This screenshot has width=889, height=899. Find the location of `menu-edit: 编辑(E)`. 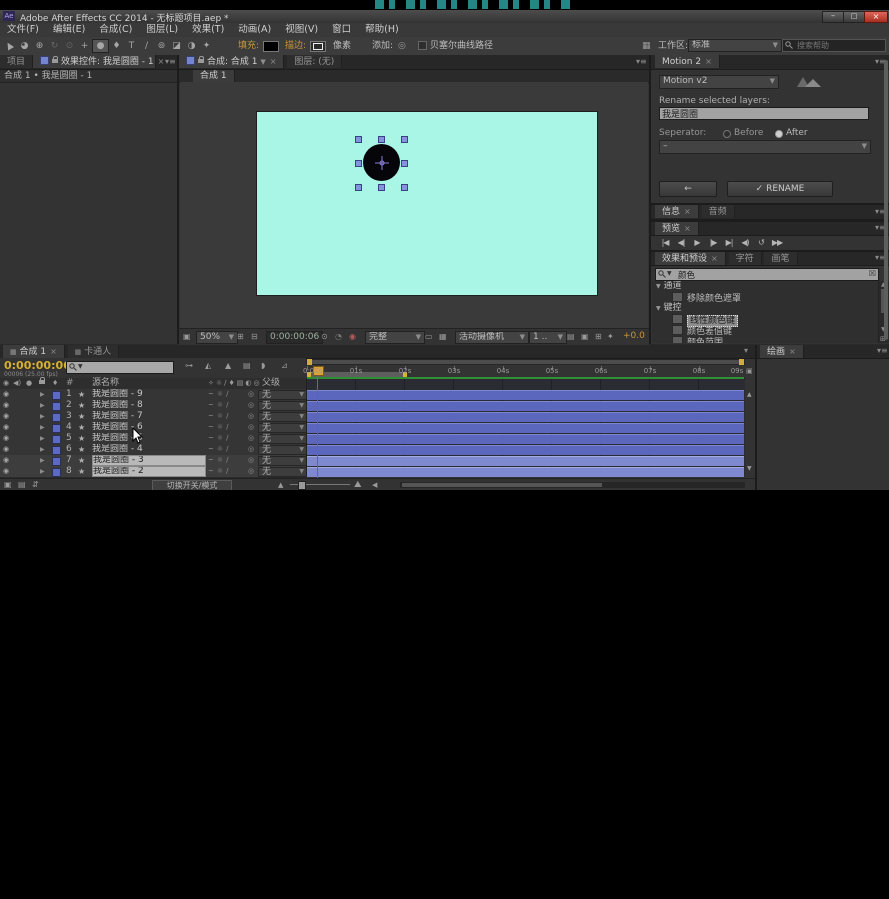

menu-edit: 编辑(E) is located at coordinates (69, 29).